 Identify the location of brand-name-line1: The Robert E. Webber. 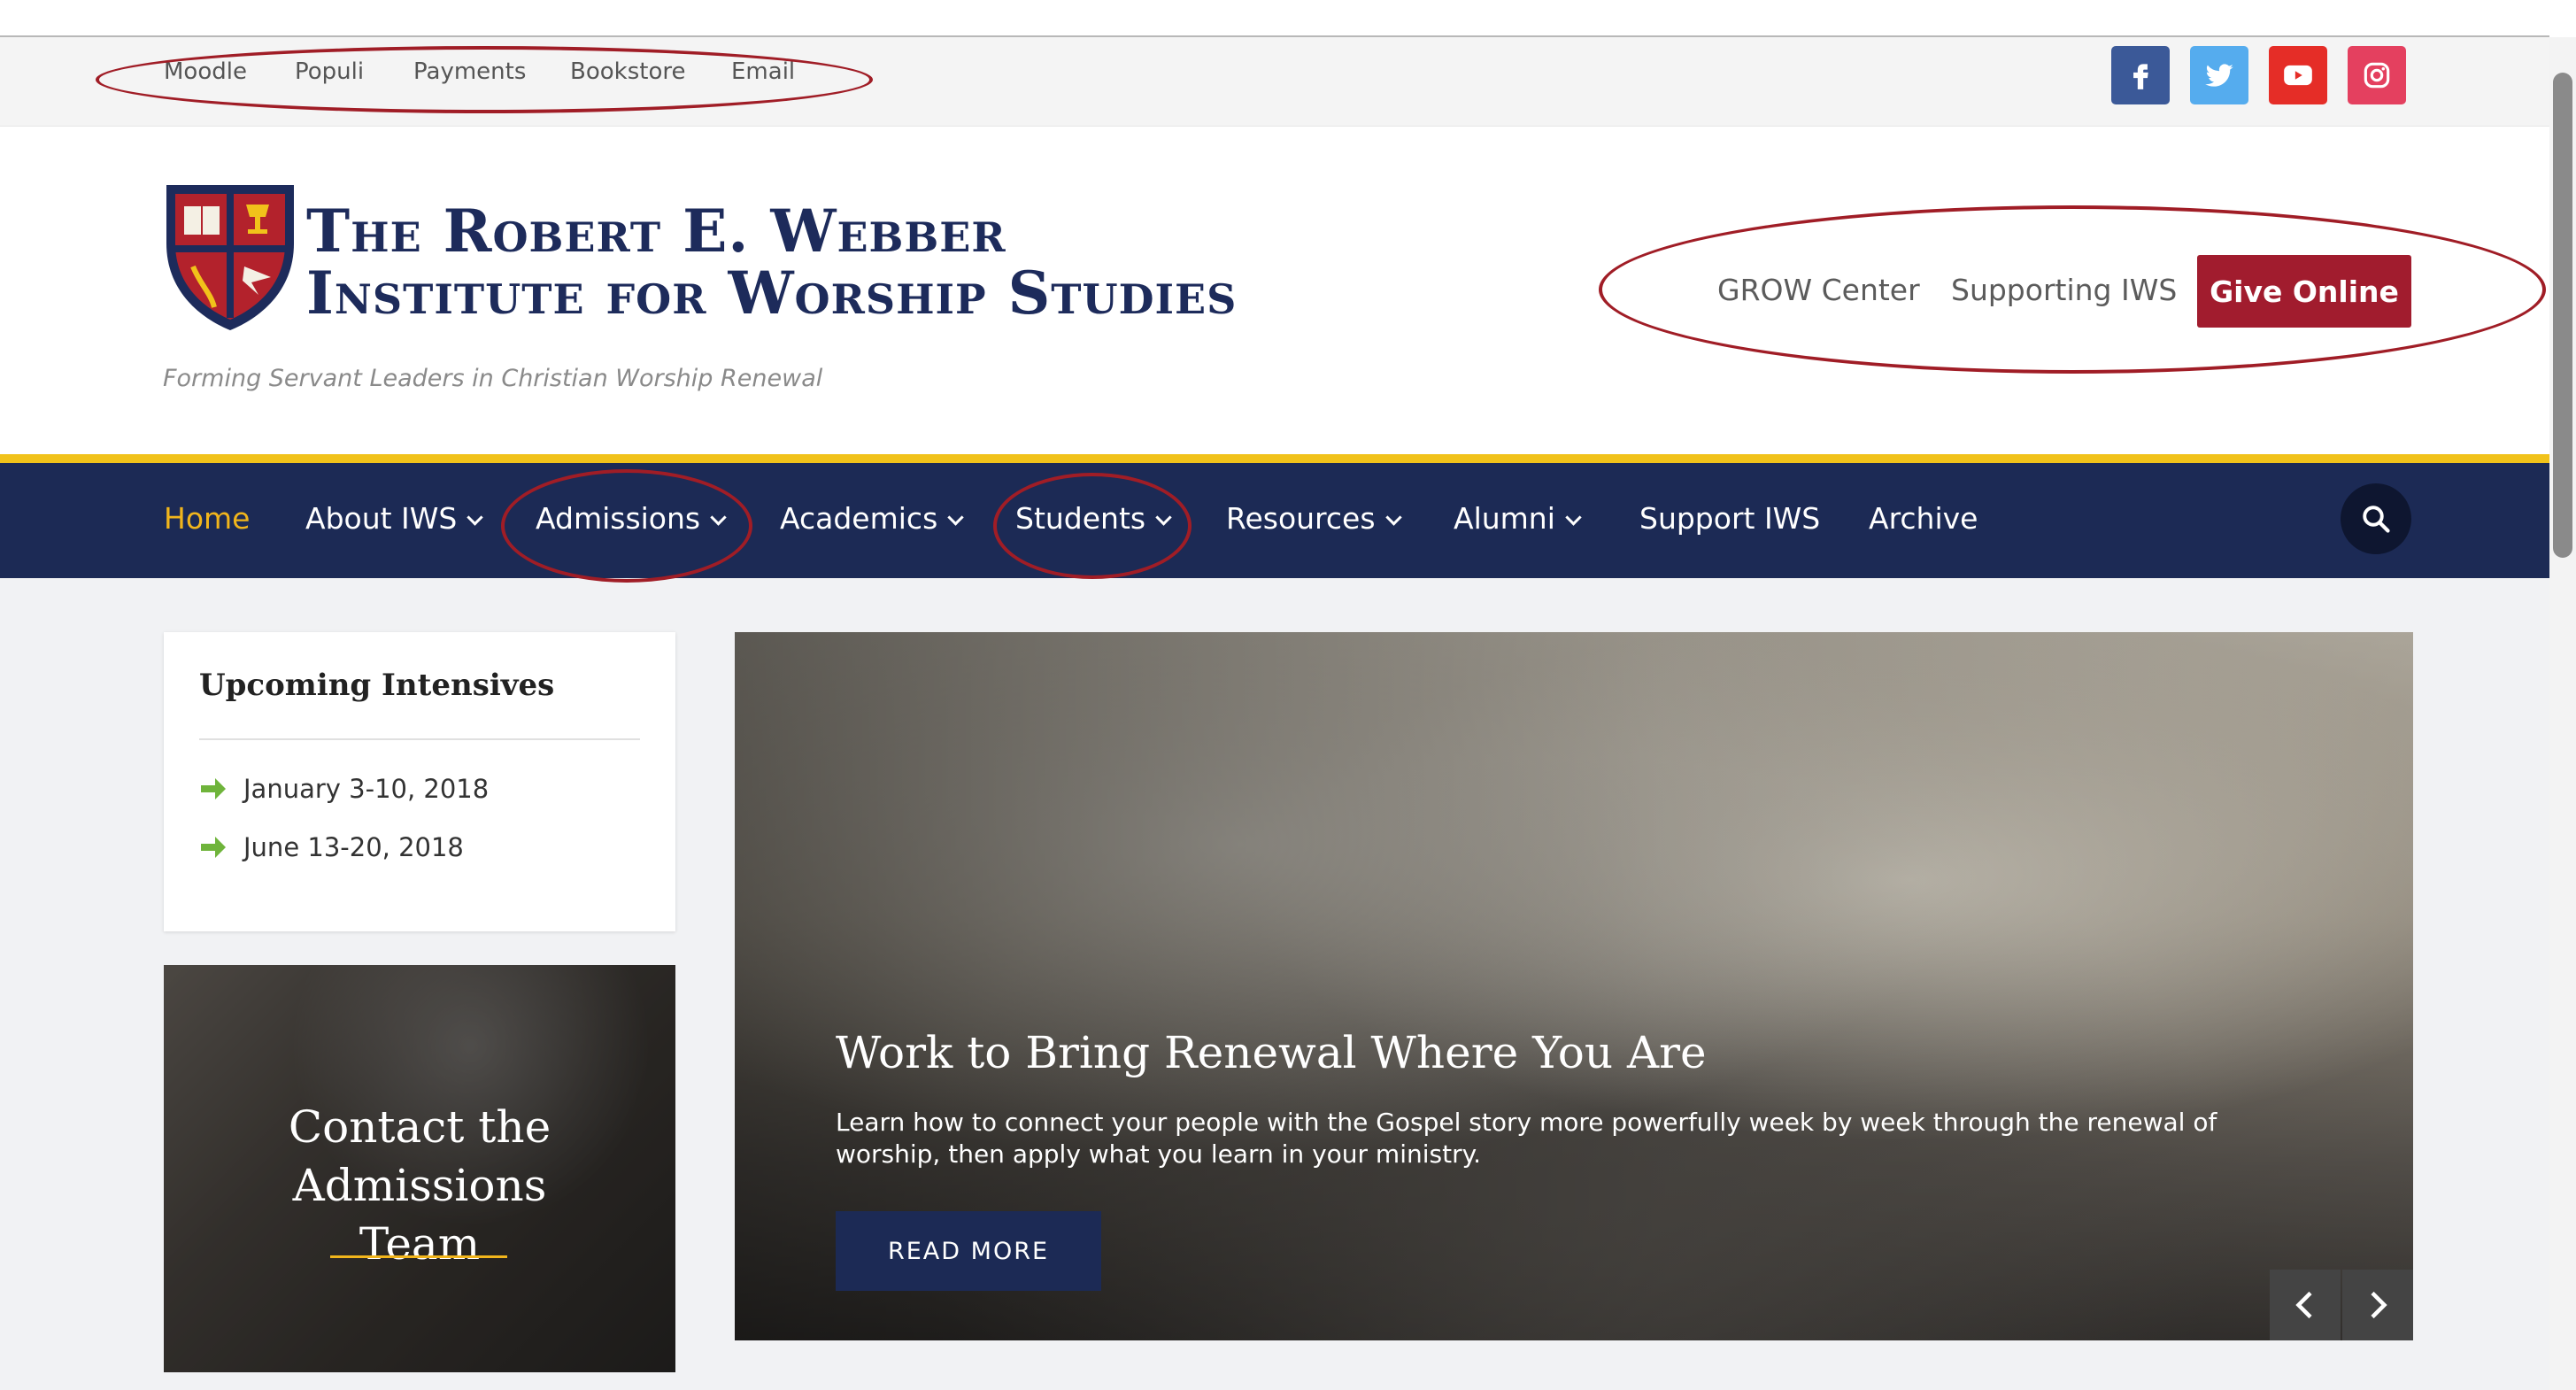
(656, 232).